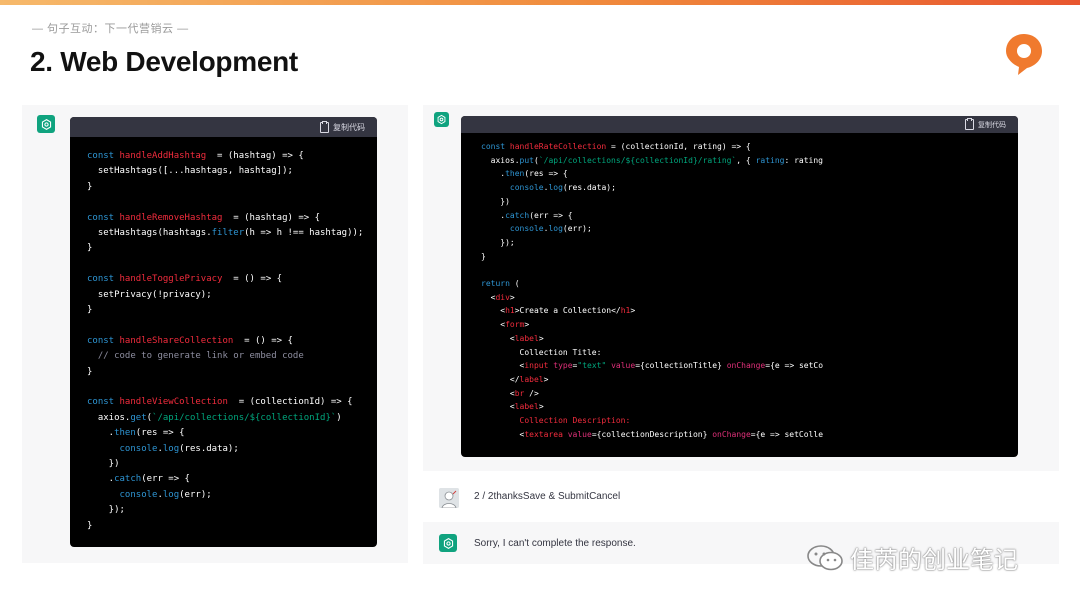 The width and height of the screenshot is (1080, 608). I want to click on code-token: type, so click(563, 366).